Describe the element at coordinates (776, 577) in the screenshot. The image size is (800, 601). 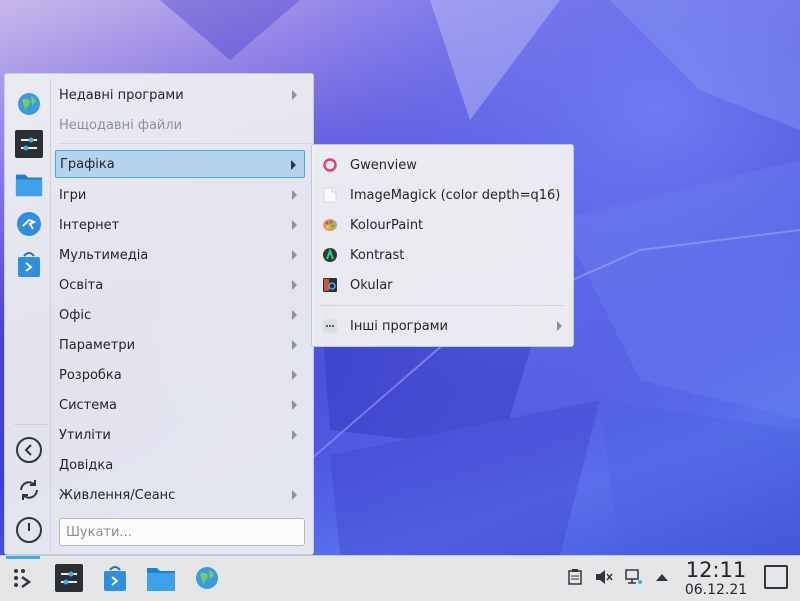
I see `show-desktop-icon` at that location.